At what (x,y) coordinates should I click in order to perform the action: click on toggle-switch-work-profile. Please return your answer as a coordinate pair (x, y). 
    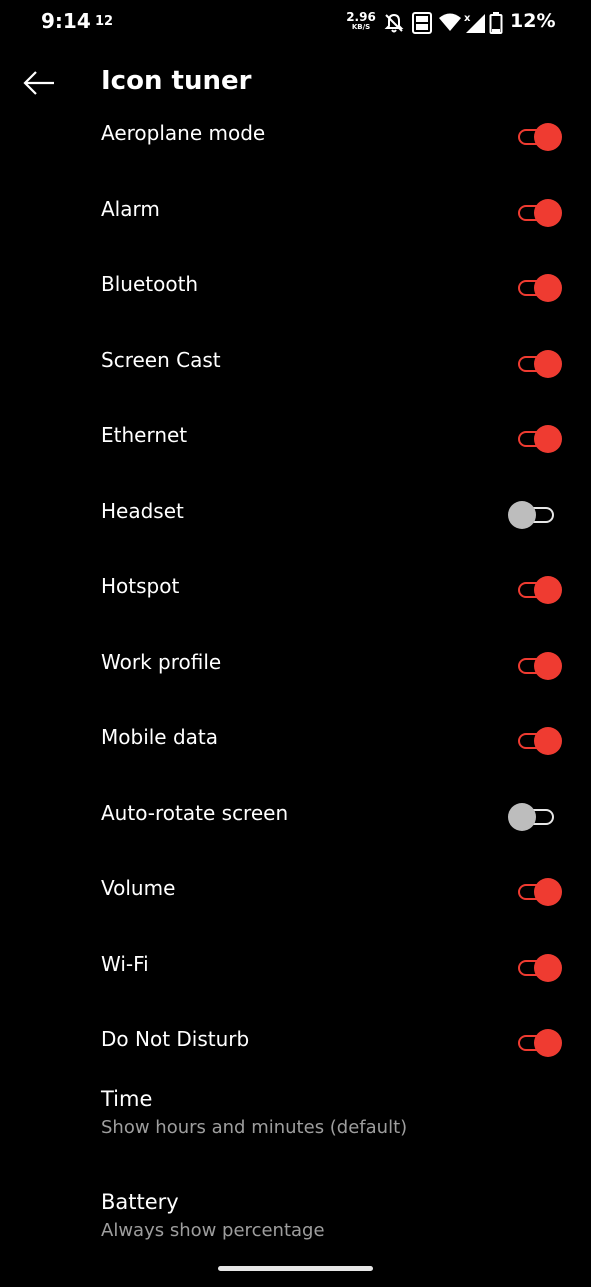
    Looking at the image, I should click on (535, 665).